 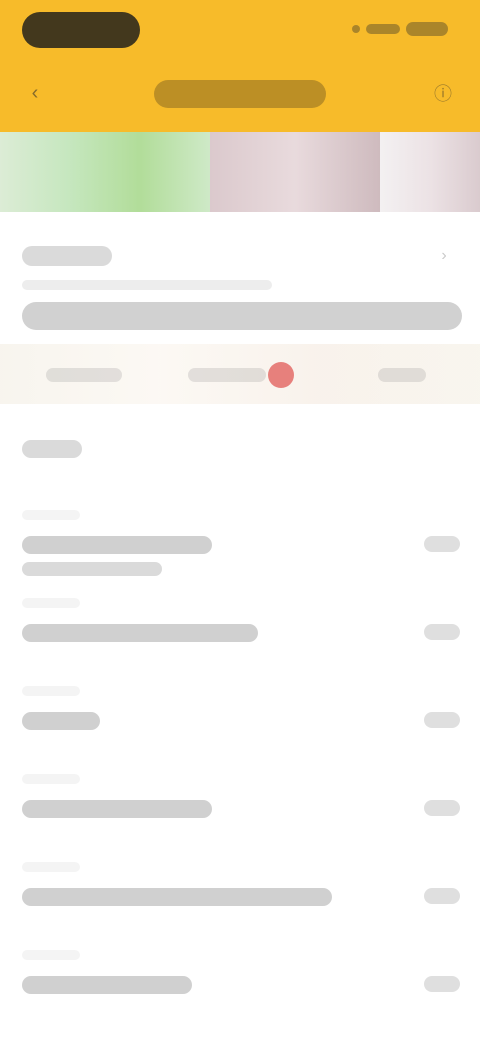 I want to click on chevron-right-icon: ›, so click(x=444, y=255).